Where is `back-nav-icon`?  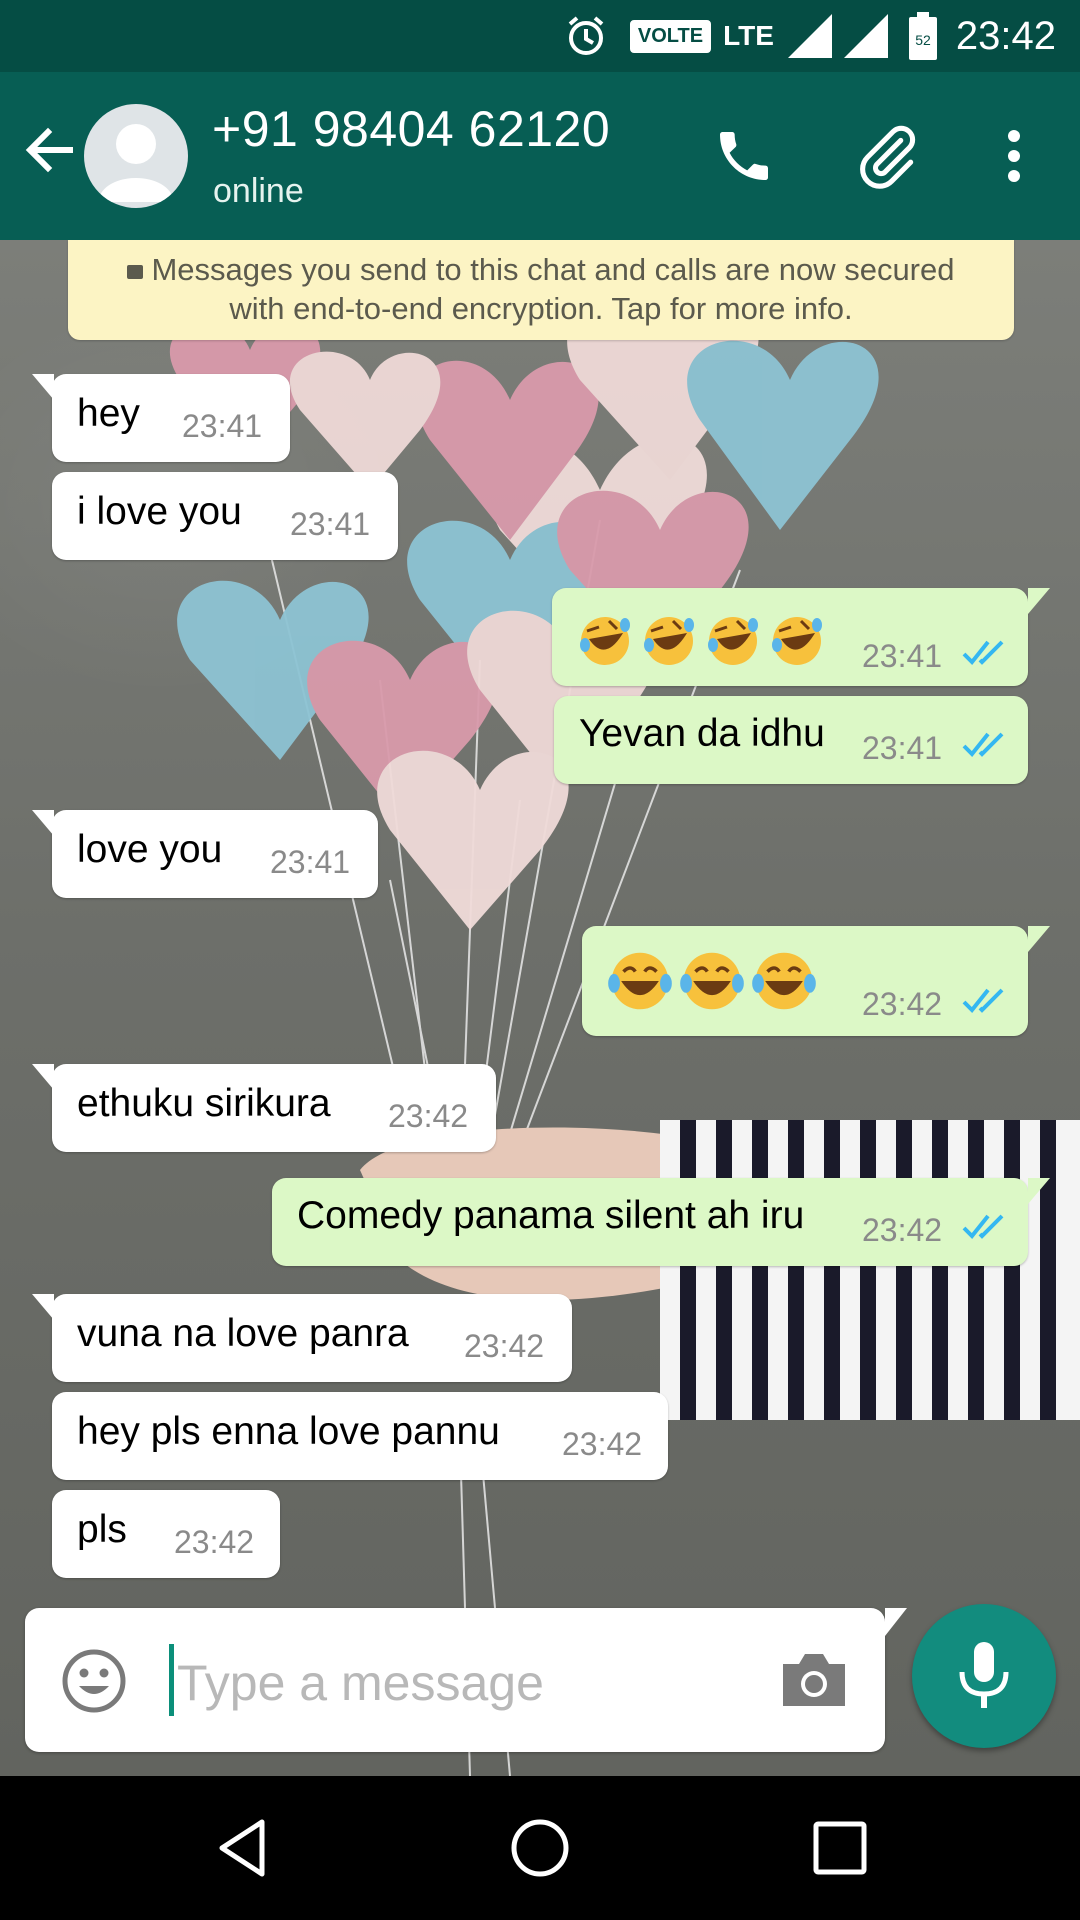
back-nav-icon is located at coordinates (244, 1848).